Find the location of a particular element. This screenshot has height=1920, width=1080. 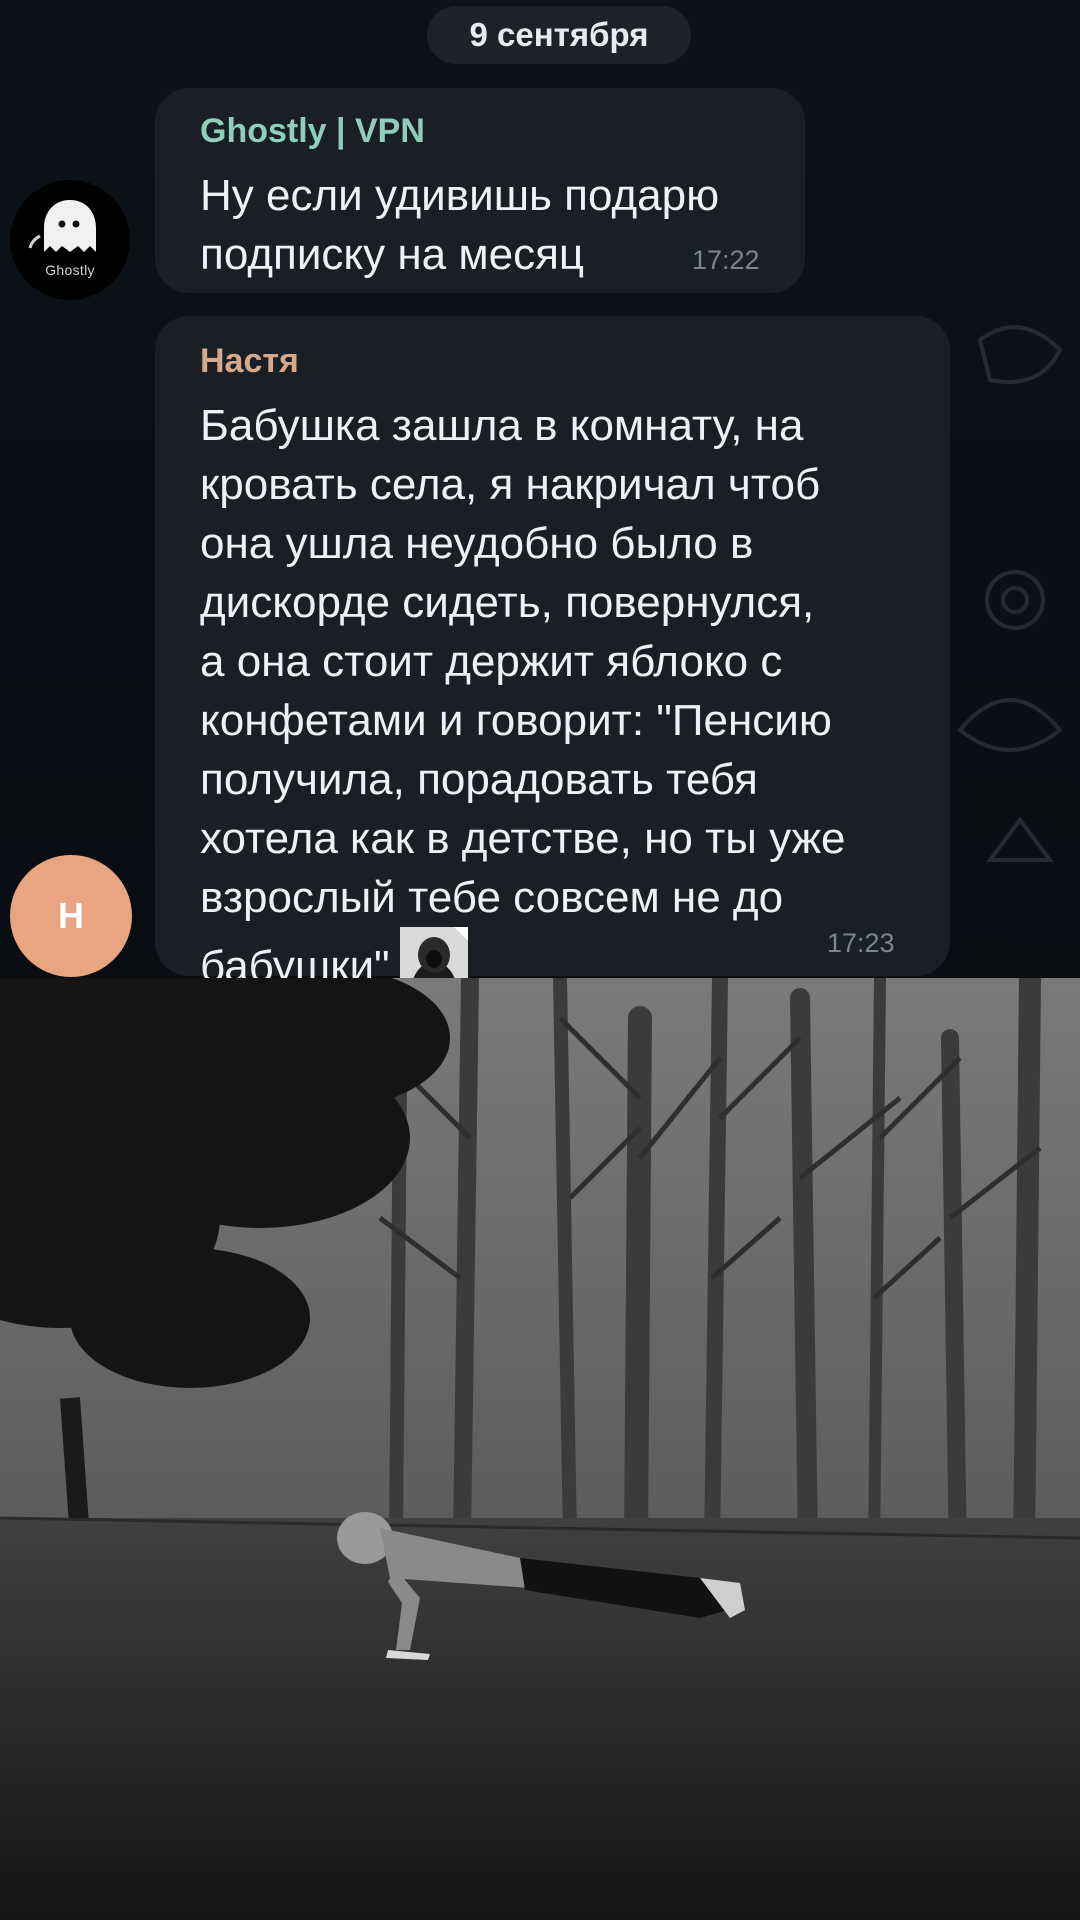

message-time: 17:22 is located at coordinates (726, 260).